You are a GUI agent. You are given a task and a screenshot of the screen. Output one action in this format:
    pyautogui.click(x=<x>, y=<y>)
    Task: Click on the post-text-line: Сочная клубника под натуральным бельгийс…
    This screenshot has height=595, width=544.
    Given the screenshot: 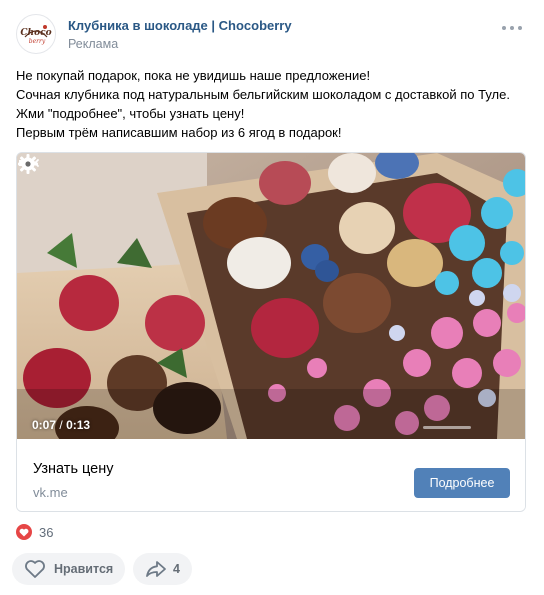 What is the action you would take?
    pyautogui.click(x=263, y=94)
    